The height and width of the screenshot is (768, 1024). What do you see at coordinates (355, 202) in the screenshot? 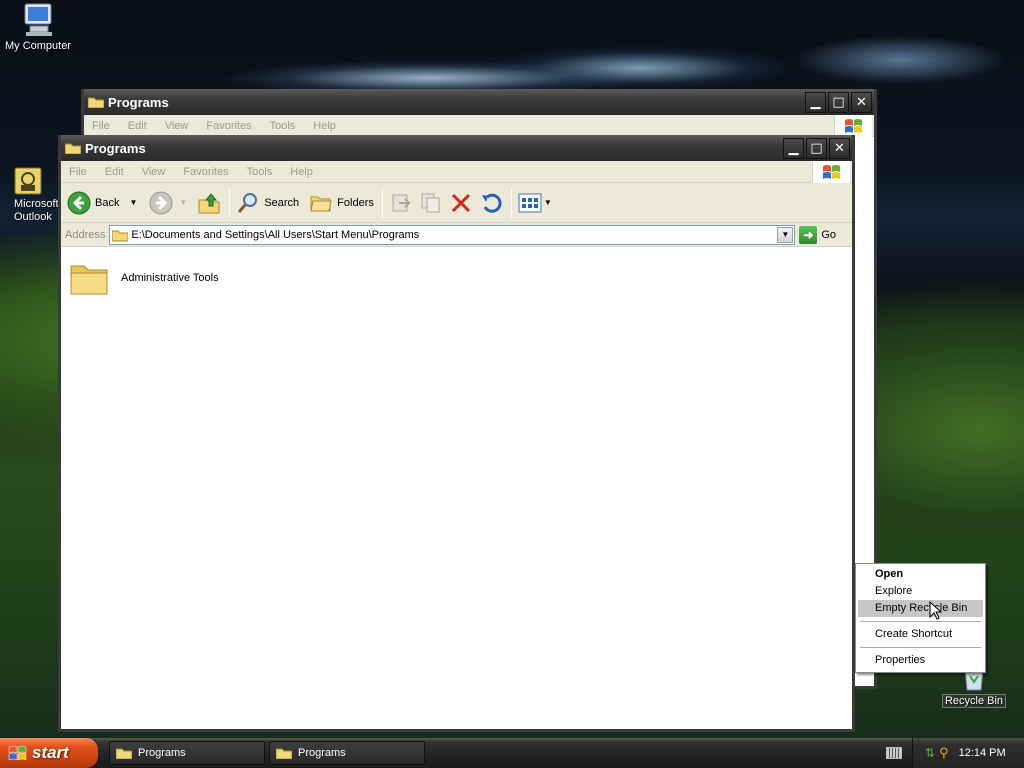
I see `folders-label: Folders` at bounding box center [355, 202].